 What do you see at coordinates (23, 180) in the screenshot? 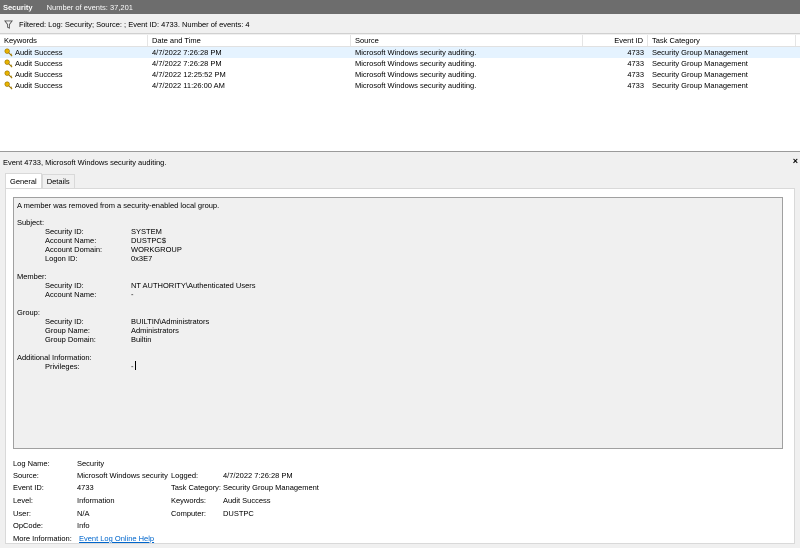
I see `tab-general: General` at bounding box center [23, 180].